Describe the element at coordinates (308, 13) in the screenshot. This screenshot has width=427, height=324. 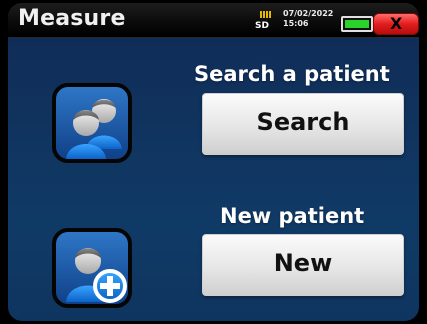
I see `date-text: 07/02/2022` at that location.